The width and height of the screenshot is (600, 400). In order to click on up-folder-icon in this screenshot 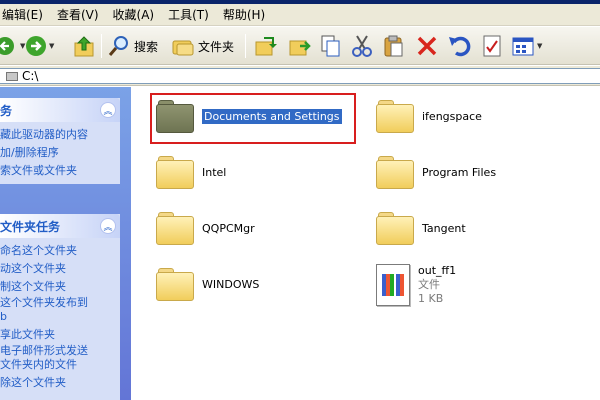, I will do `click(84, 46)`.